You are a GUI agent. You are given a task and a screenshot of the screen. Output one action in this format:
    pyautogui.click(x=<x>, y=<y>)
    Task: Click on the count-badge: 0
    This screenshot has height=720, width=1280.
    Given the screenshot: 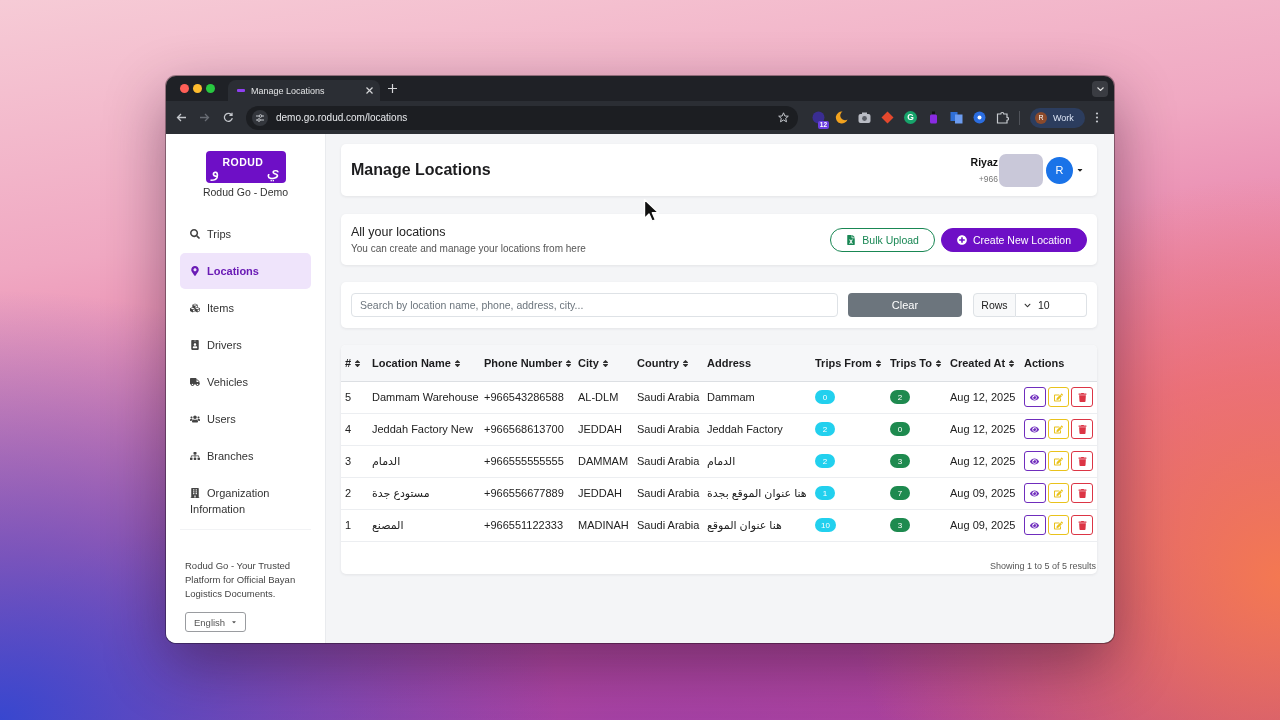 What is the action you would take?
    pyautogui.click(x=900, y=429)
    